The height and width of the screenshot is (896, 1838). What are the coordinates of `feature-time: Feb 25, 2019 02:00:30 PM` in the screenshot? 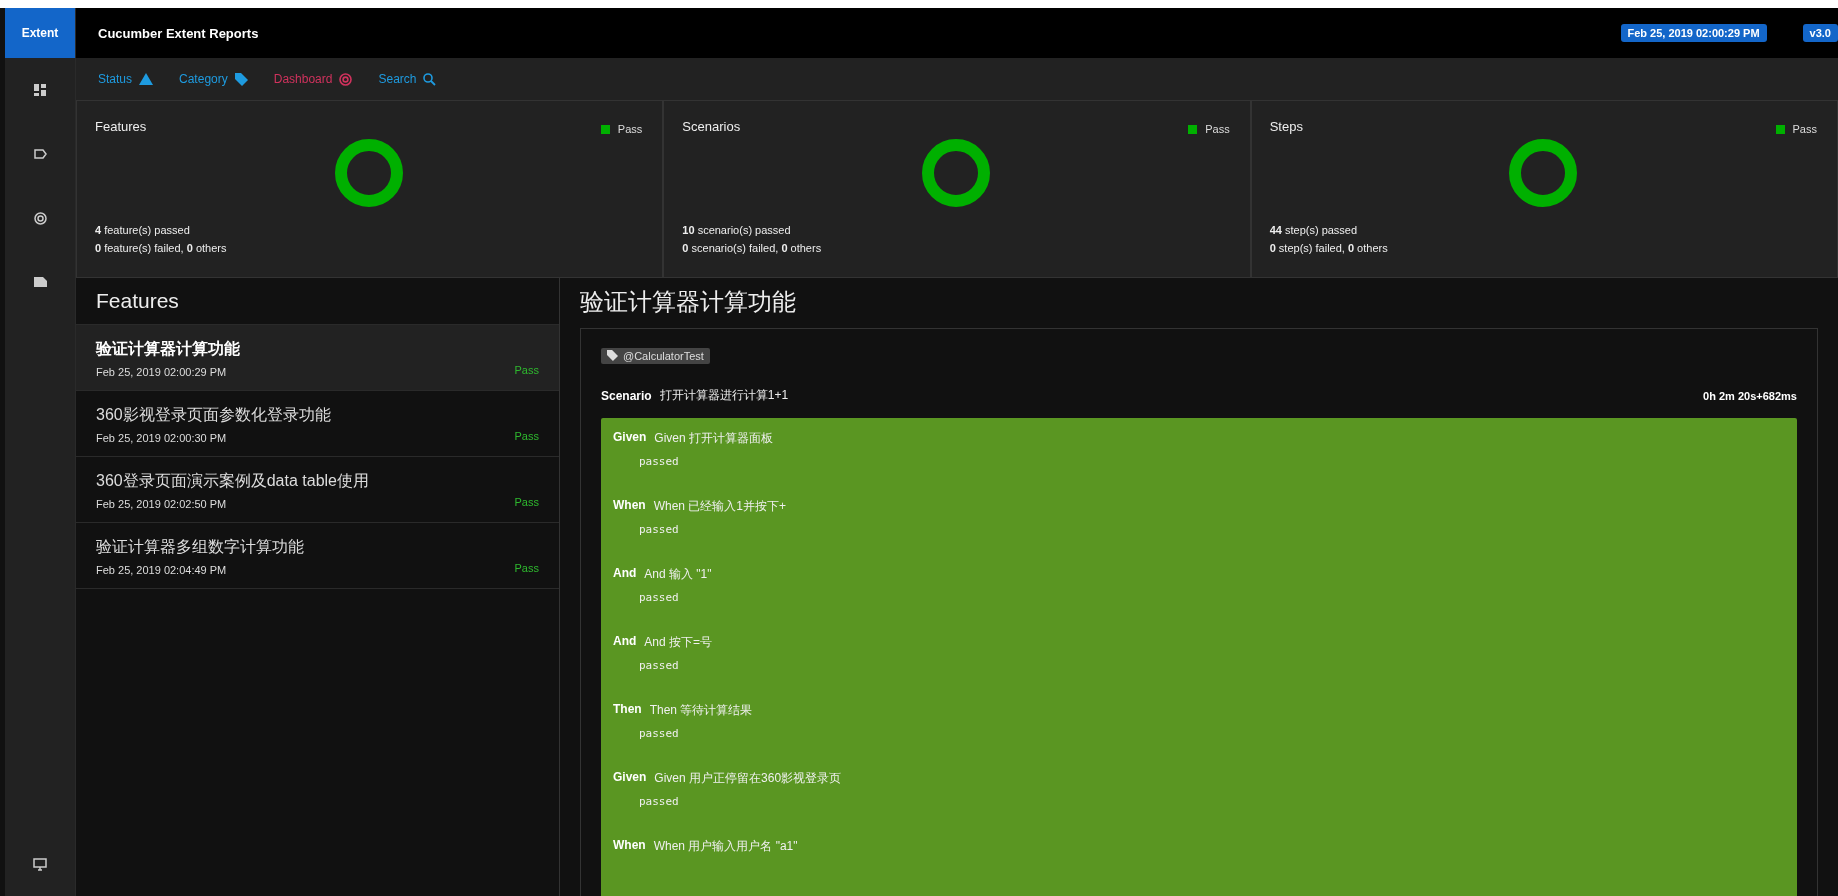 It's located at (162, 438).